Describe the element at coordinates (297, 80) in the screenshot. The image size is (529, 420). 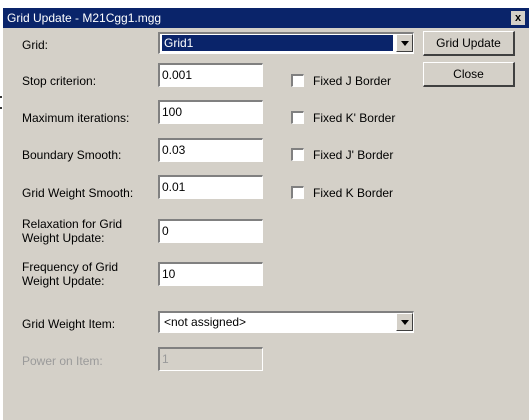
I see `fixed-j-border-checkbox` at that location.